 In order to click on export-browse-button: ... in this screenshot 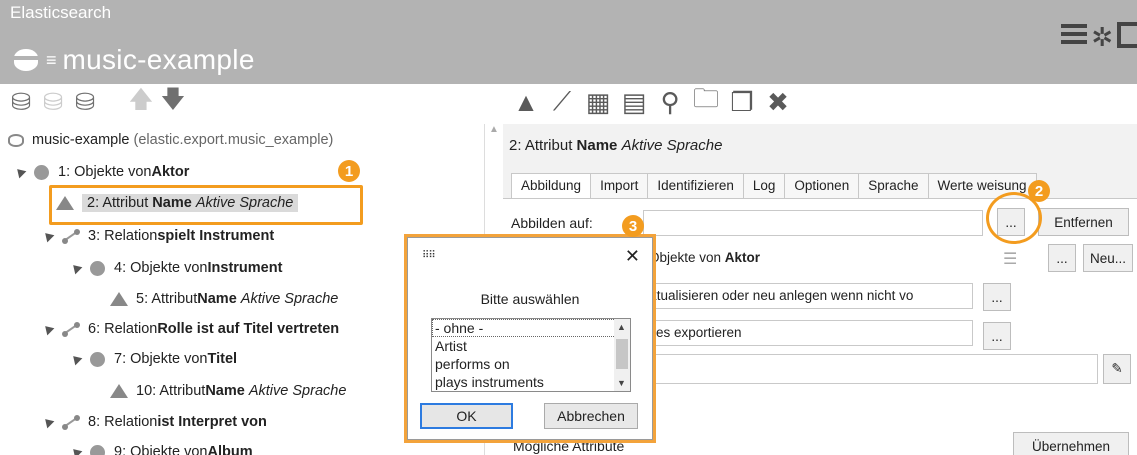, I will do `click(997, 336)`.